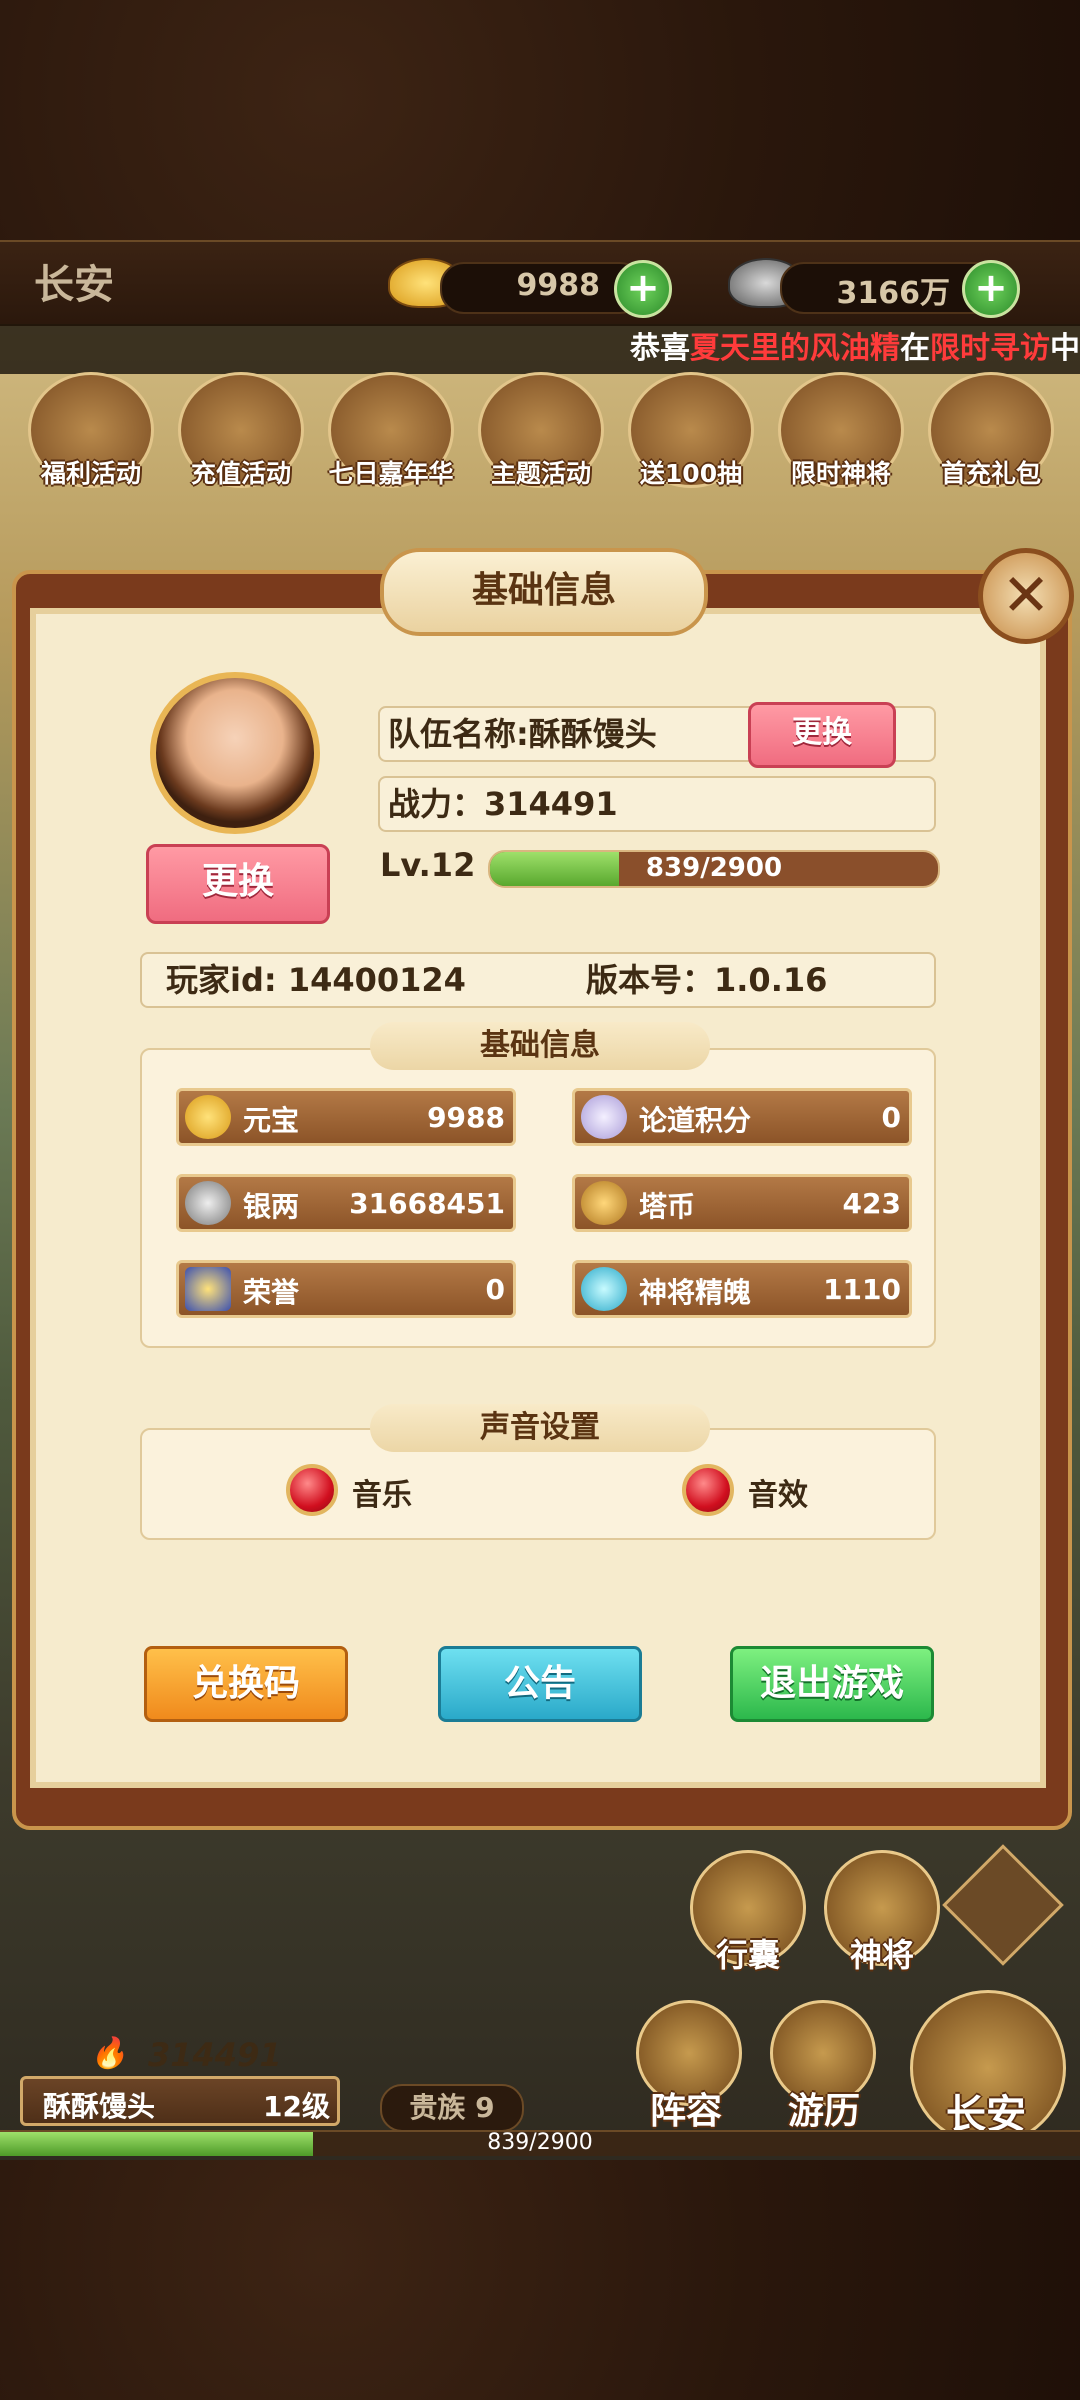  I want to click on resource-gold: 元宝 9988, so click(346, 1117).